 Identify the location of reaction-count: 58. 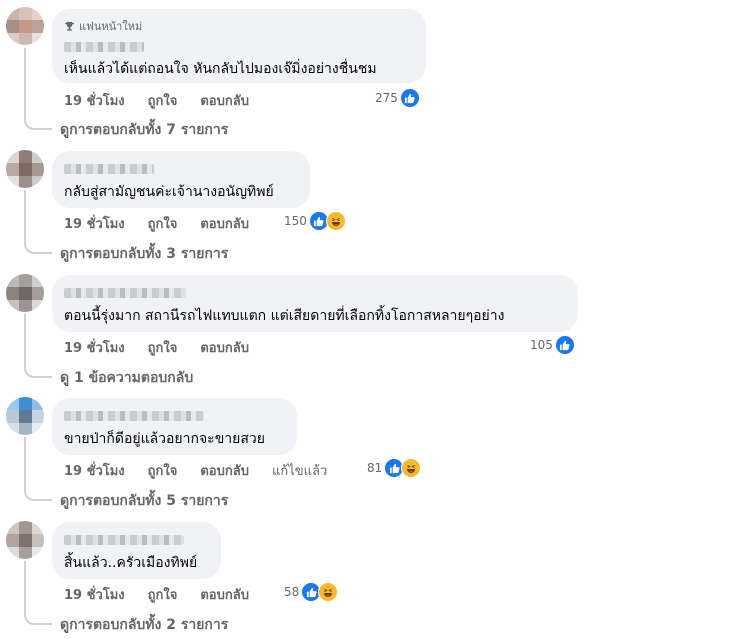
(292, 592).